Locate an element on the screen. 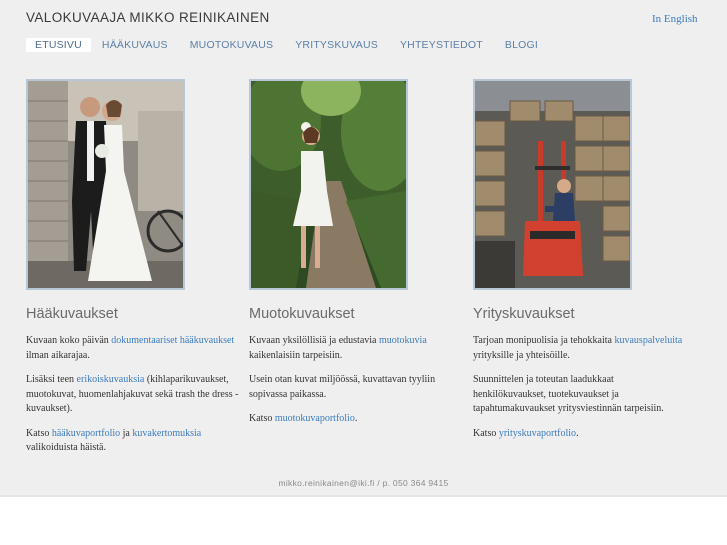 The image size is (727, 545). wedding-p3-text-mid: ja is located at coordinates (126, 433).